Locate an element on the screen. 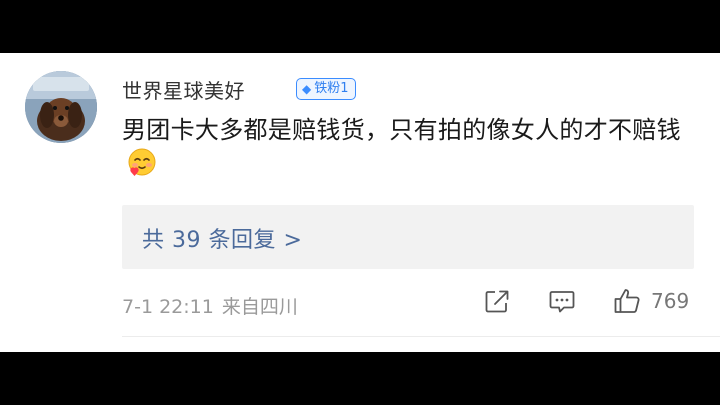 This screenshot has width=720, height=405. dachshund-avatar-image is located at coordinates (61, 107).